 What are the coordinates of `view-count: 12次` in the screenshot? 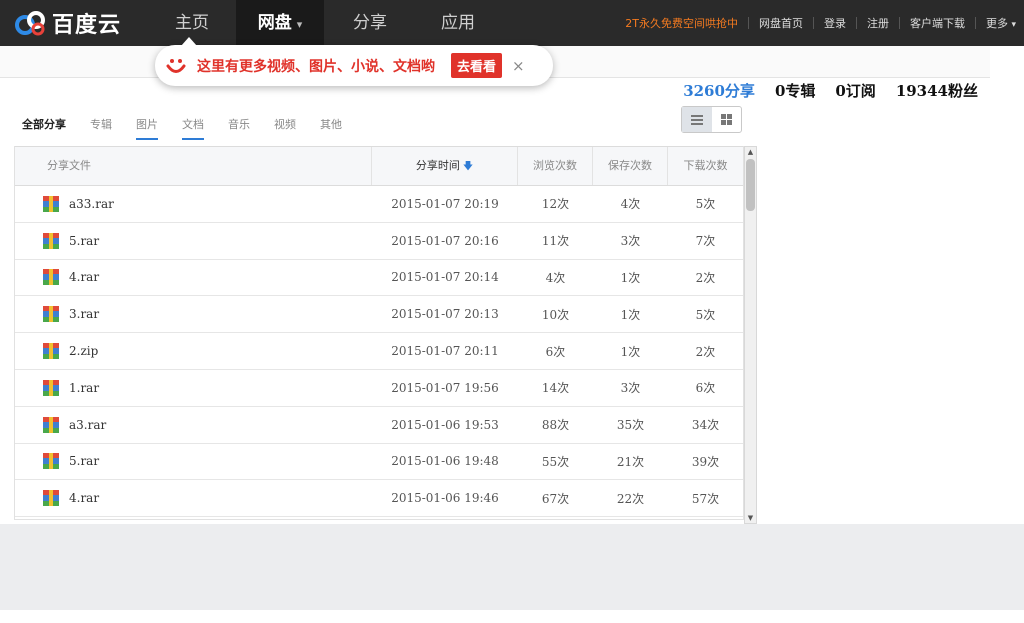 It's located at (555, 204).